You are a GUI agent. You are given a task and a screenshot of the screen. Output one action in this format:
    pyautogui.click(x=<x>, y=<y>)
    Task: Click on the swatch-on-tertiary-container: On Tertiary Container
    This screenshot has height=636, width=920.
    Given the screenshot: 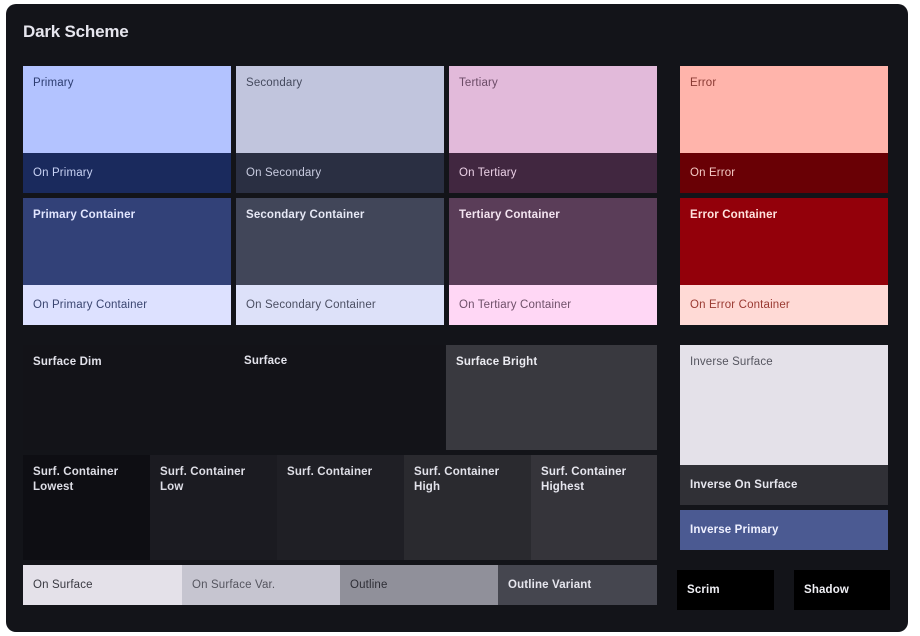 What is the action you would take?
    pyautogui.click(x=553, y=305)
    